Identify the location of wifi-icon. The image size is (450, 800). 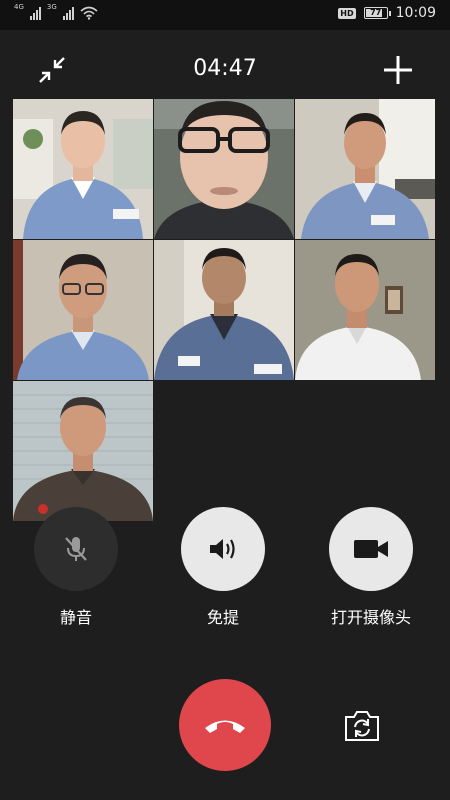
(89, 13).